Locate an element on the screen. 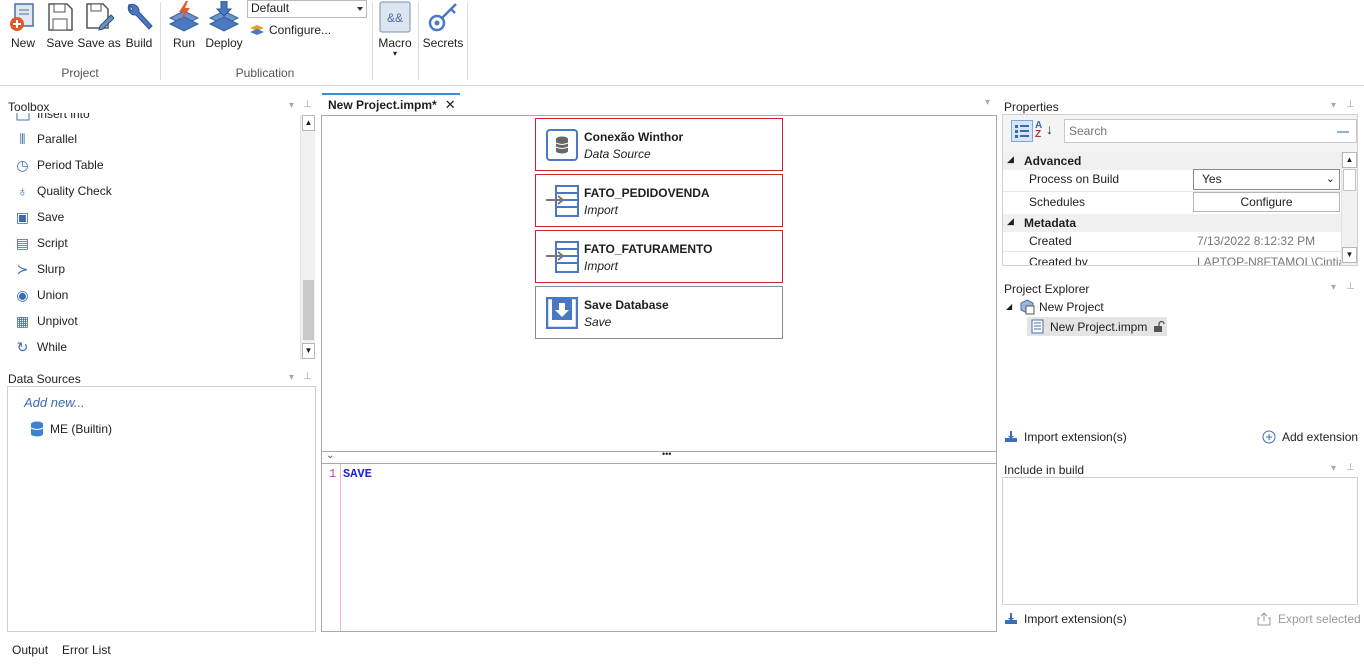 Image resolution: width=1364 pixels, height=665 pixels. code-editor: 1 SAVE is located at coordinates (659, 548).